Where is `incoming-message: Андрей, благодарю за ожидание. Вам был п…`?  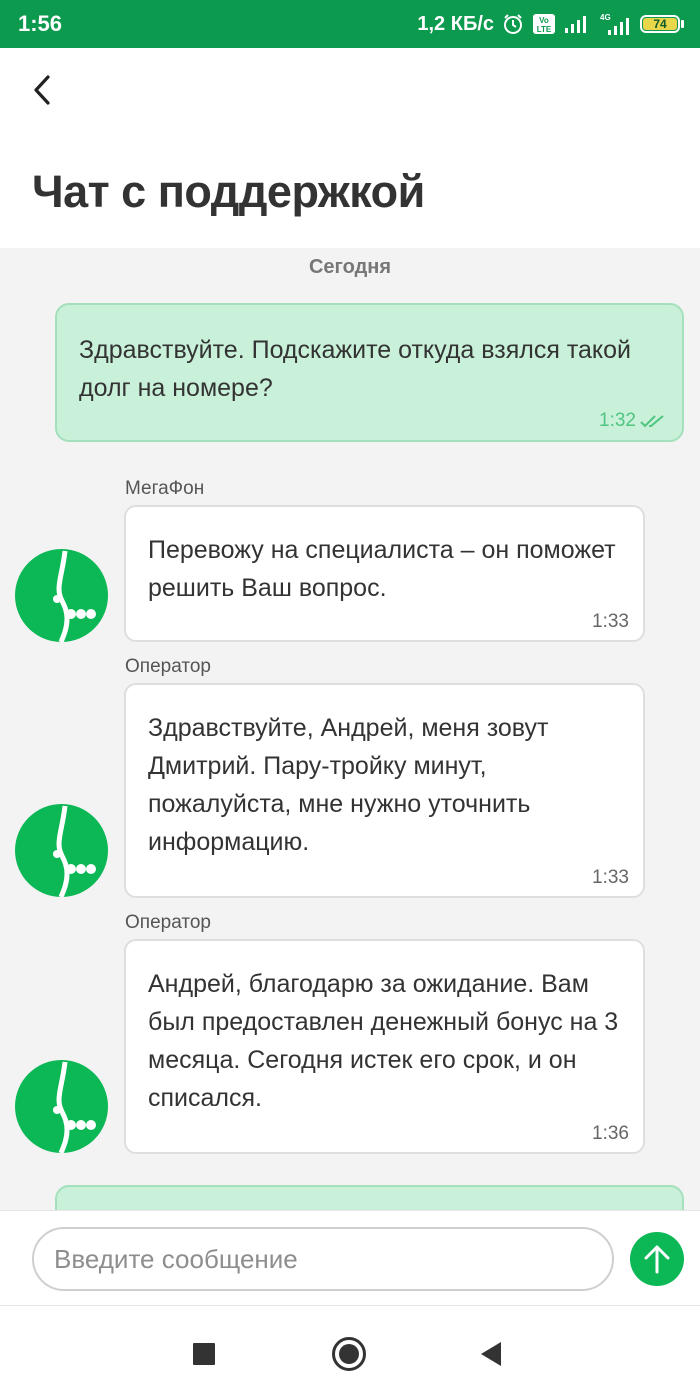
incoming-message: Андрей, благодарю за ожидание. Вам был п… is located at coordinates (384, 1046).